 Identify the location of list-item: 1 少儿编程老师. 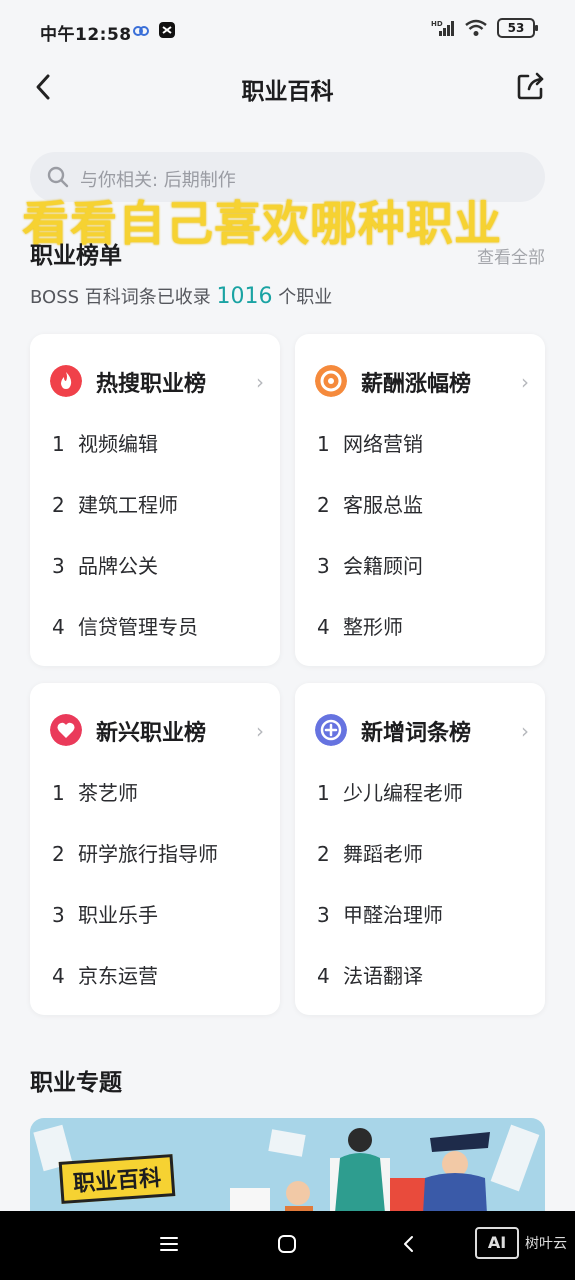
(390, 791).